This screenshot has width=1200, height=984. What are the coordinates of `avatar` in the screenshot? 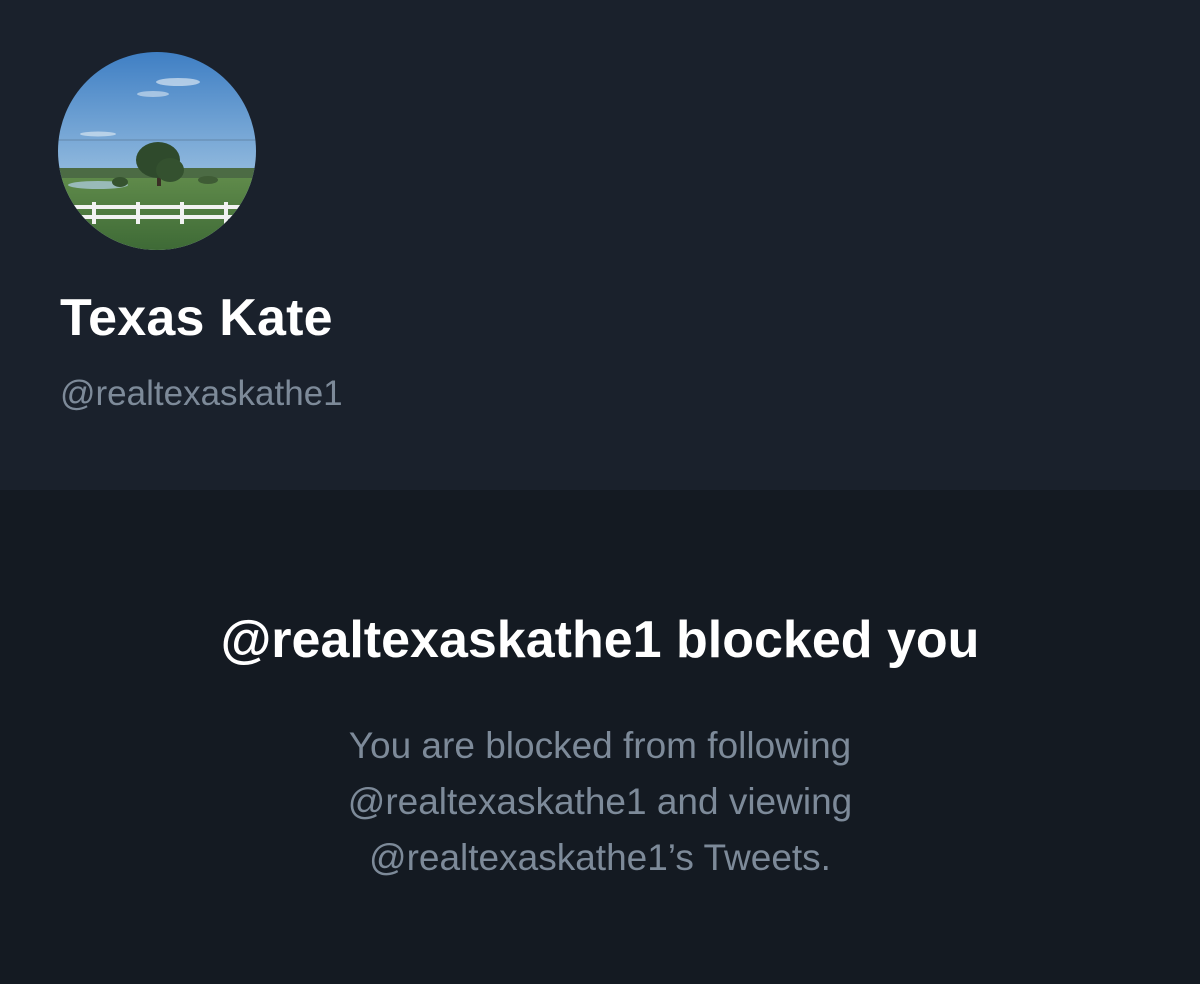 It's located at (157, 151).